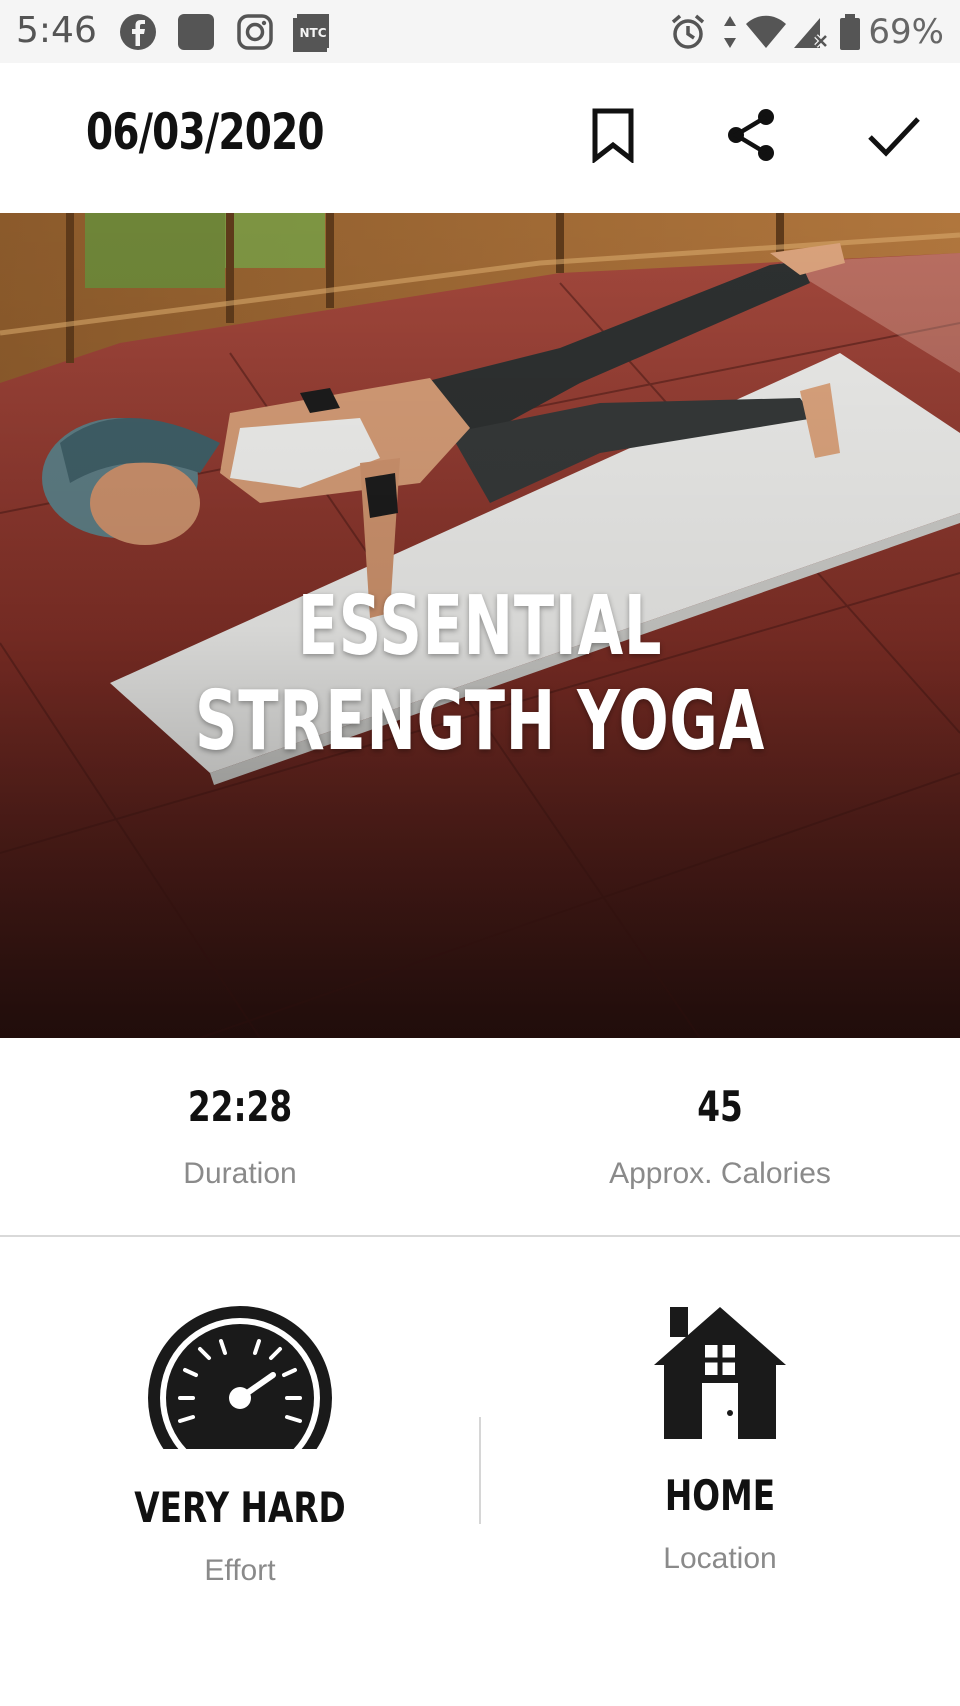 The image size is (960, 1706). I want to click on workout-title: ESSENTIAL STRENGTH YOGA, so click(480, 674).